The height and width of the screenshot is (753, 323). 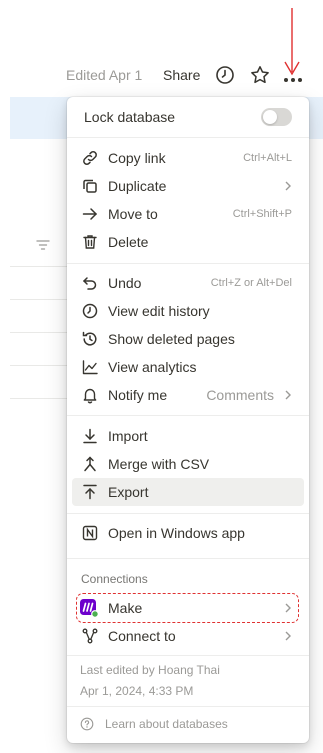 I want to click on delete-item: Delete, so click(x=188, y=242).